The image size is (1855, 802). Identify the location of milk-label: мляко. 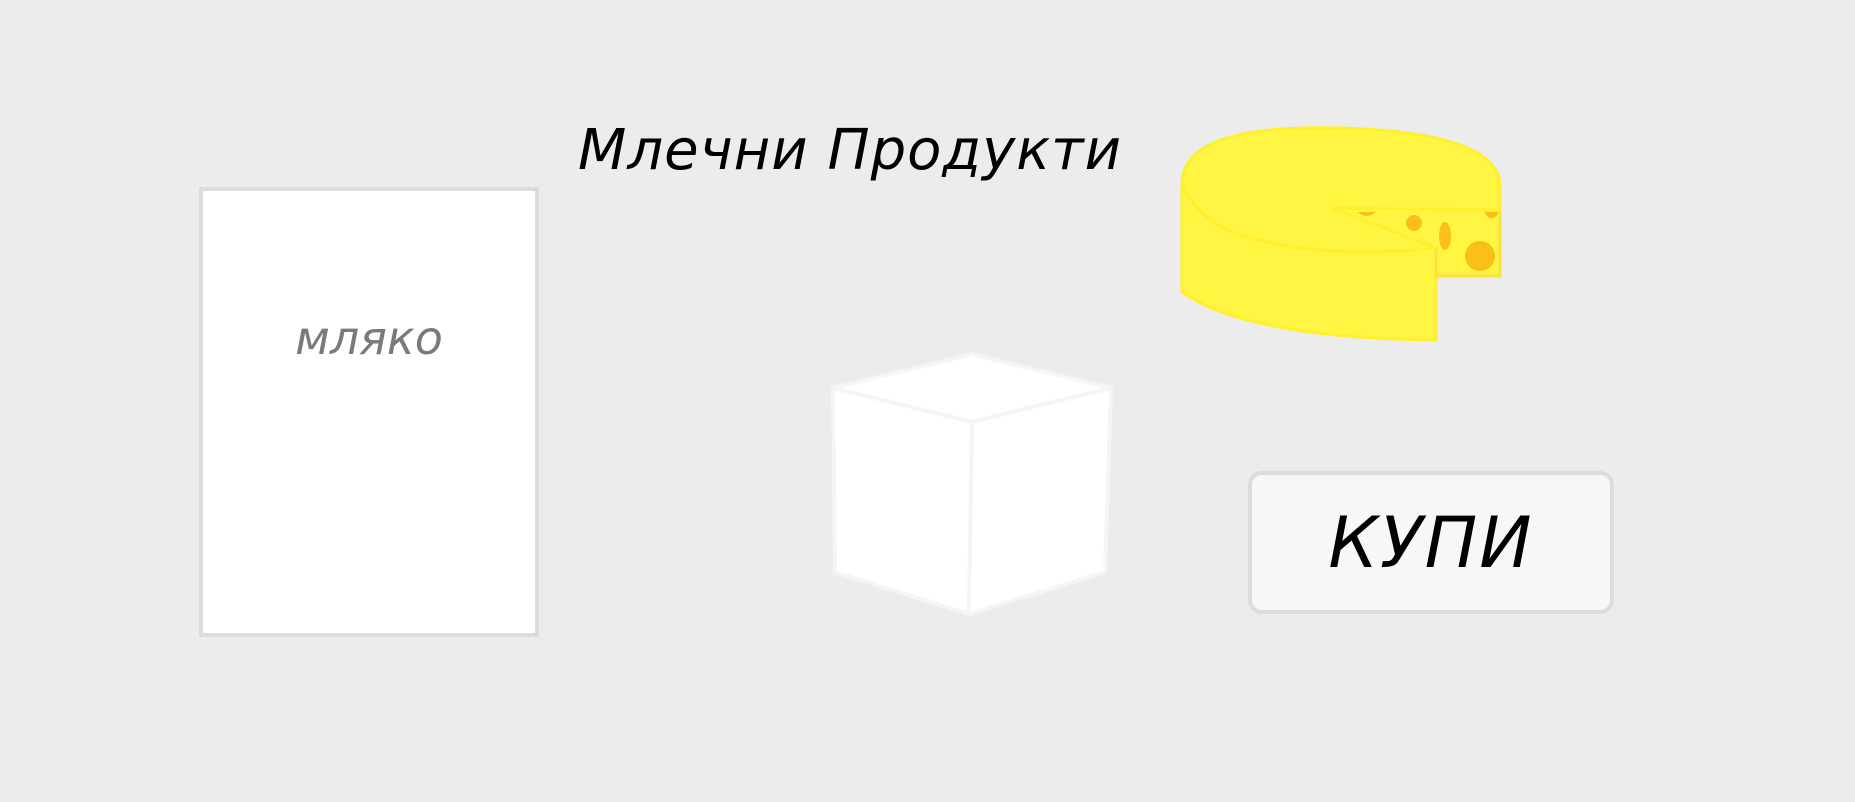
(369, 338).